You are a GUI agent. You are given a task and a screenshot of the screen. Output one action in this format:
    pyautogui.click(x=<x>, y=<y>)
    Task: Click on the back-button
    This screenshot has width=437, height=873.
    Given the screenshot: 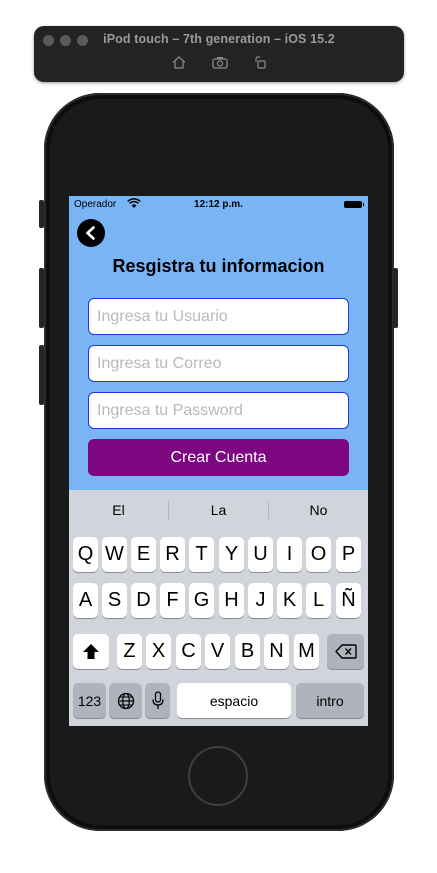 What is the action you would take?
    pyautogui.click(x=91, y=233)
    